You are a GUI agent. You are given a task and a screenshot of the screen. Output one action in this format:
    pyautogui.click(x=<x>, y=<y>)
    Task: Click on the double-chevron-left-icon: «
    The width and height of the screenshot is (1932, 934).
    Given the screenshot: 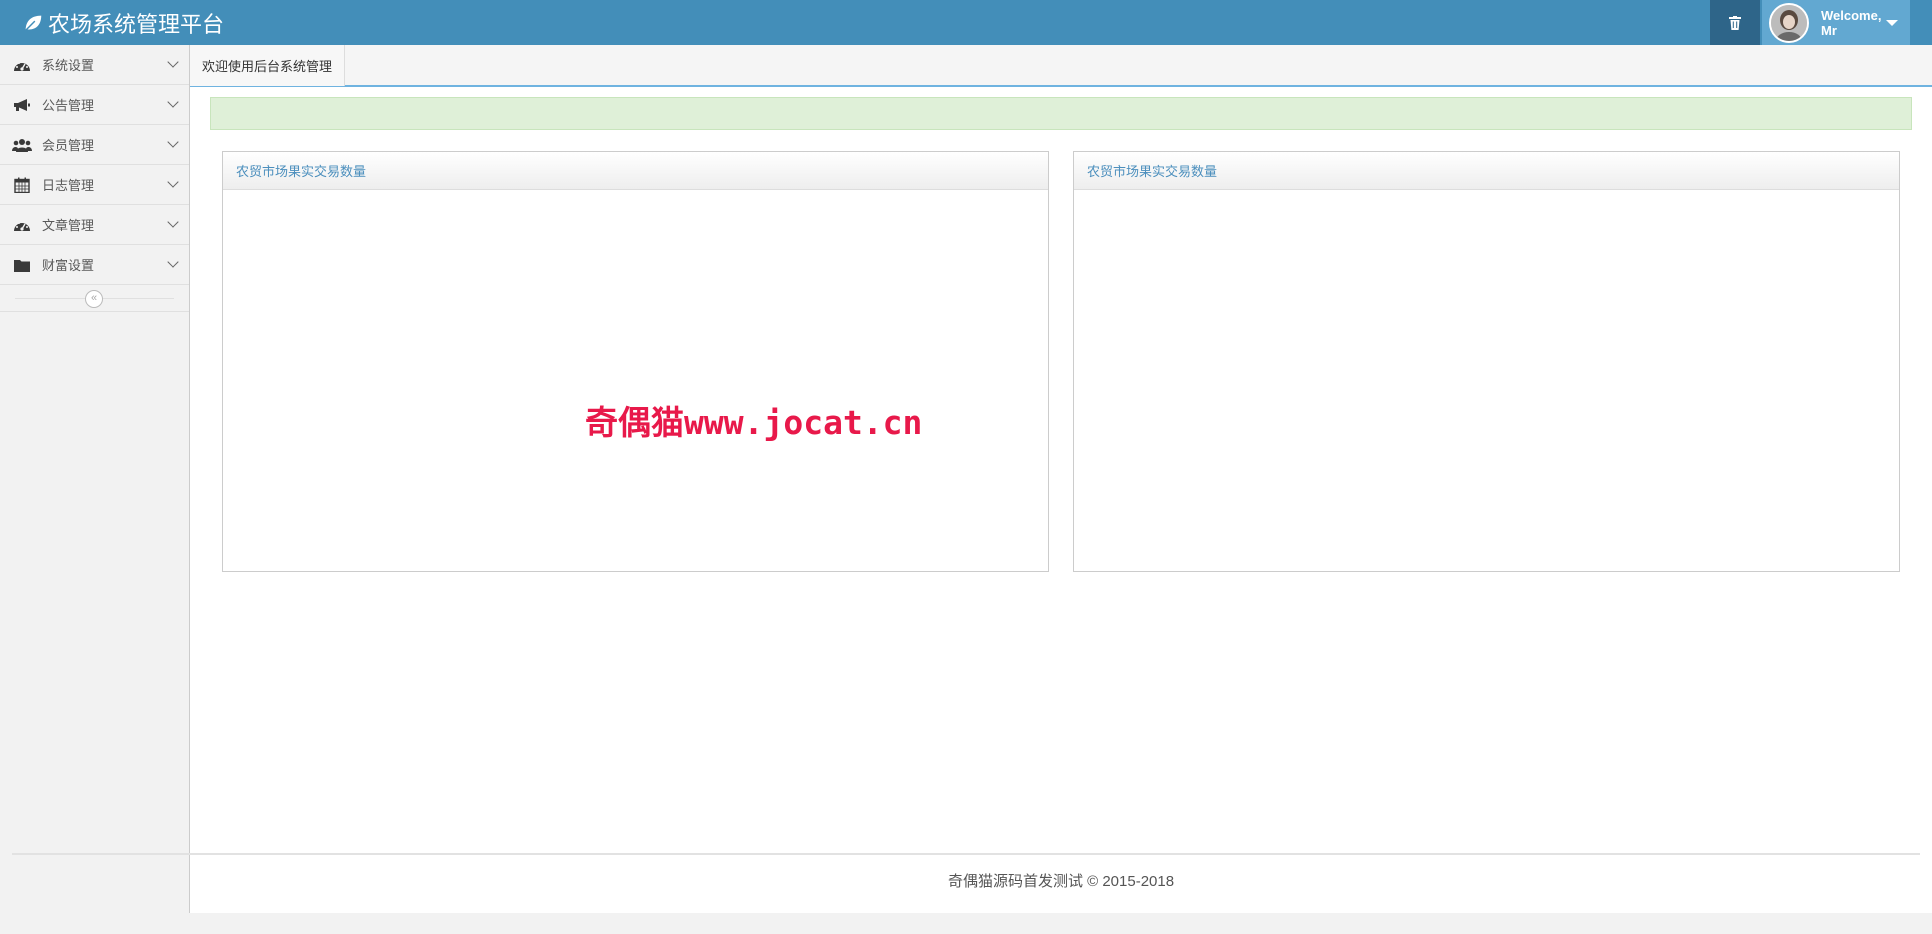 What is the action you would take?
    pyautogui.click(x=94, y=299)
    